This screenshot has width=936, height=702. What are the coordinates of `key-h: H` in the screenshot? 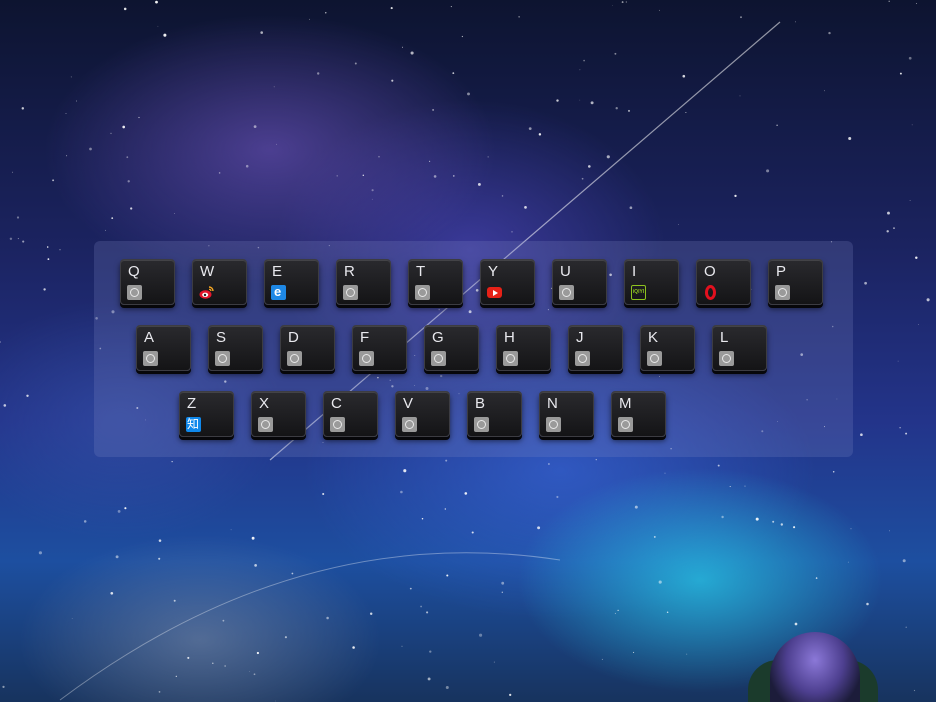 It's located at (523, 348).